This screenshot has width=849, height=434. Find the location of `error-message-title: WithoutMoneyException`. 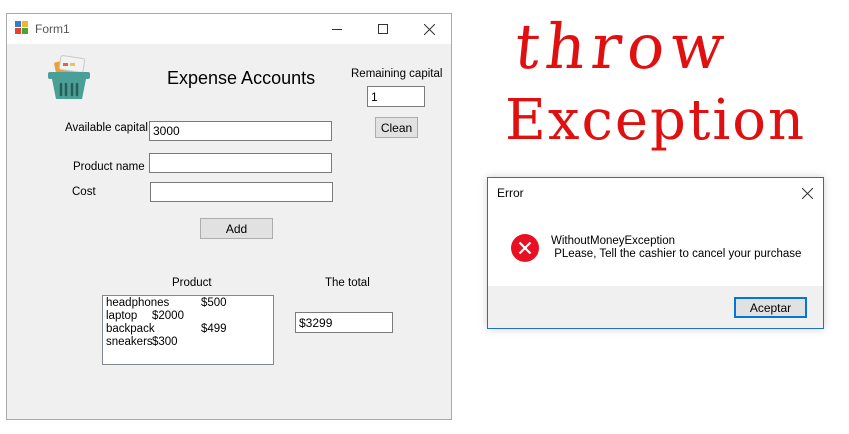

error-message-title: WithoutMoneyException is located at coordinates (613, 241).